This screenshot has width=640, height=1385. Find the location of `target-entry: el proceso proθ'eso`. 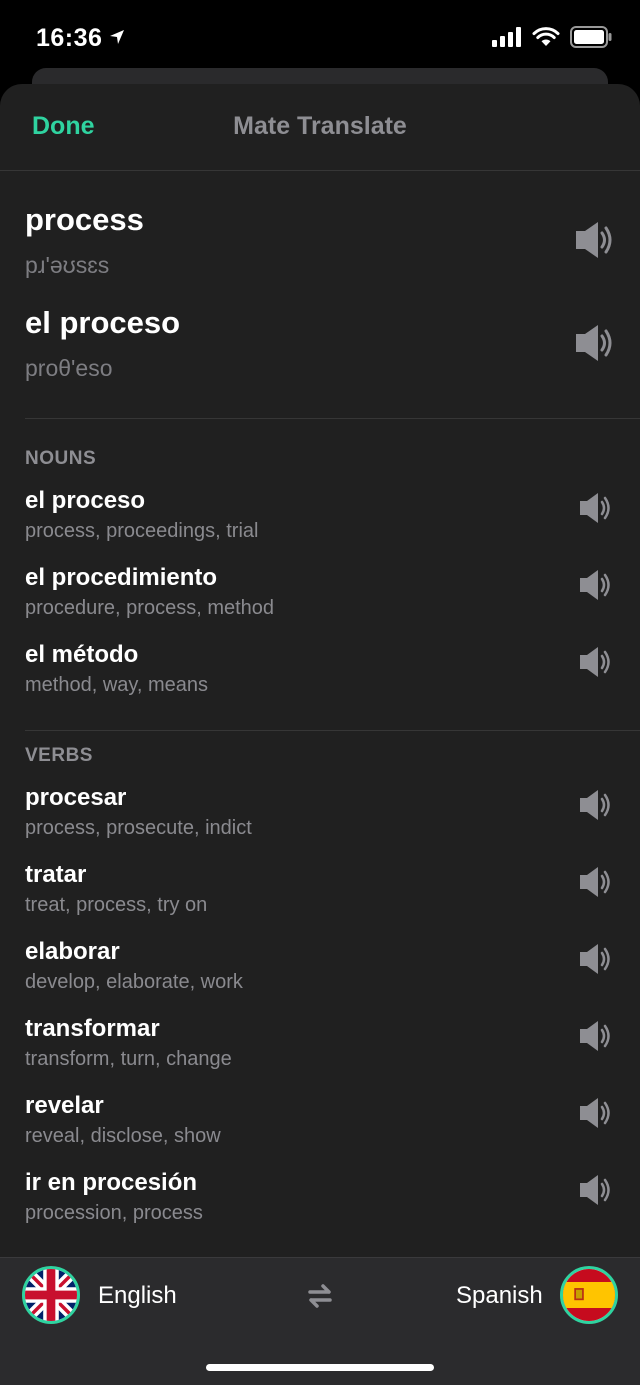

target-entry: el proceso proθ'eso is located at coordinates (102, 343).